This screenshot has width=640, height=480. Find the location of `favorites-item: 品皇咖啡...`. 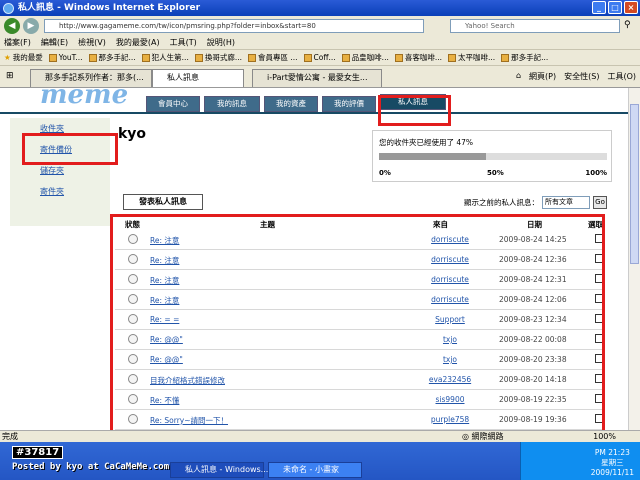

favorites-item: 品皇咖啡... is located at coordinates (365, 57).